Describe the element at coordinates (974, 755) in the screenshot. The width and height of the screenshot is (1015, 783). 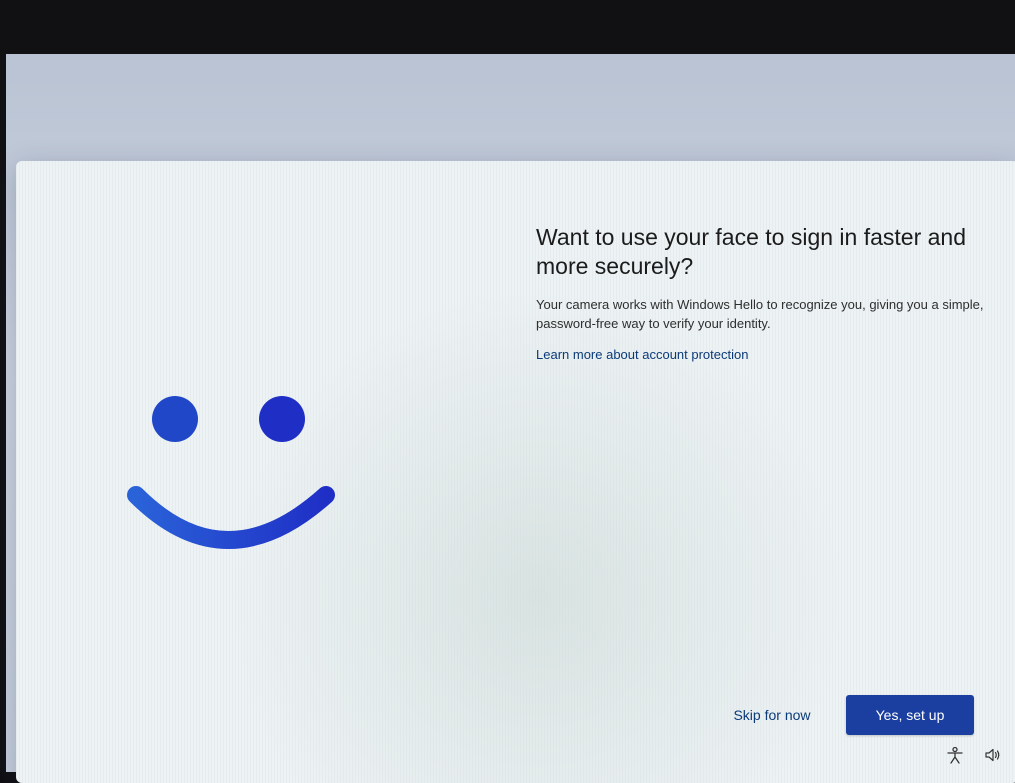
I see `status-tray` at that location.